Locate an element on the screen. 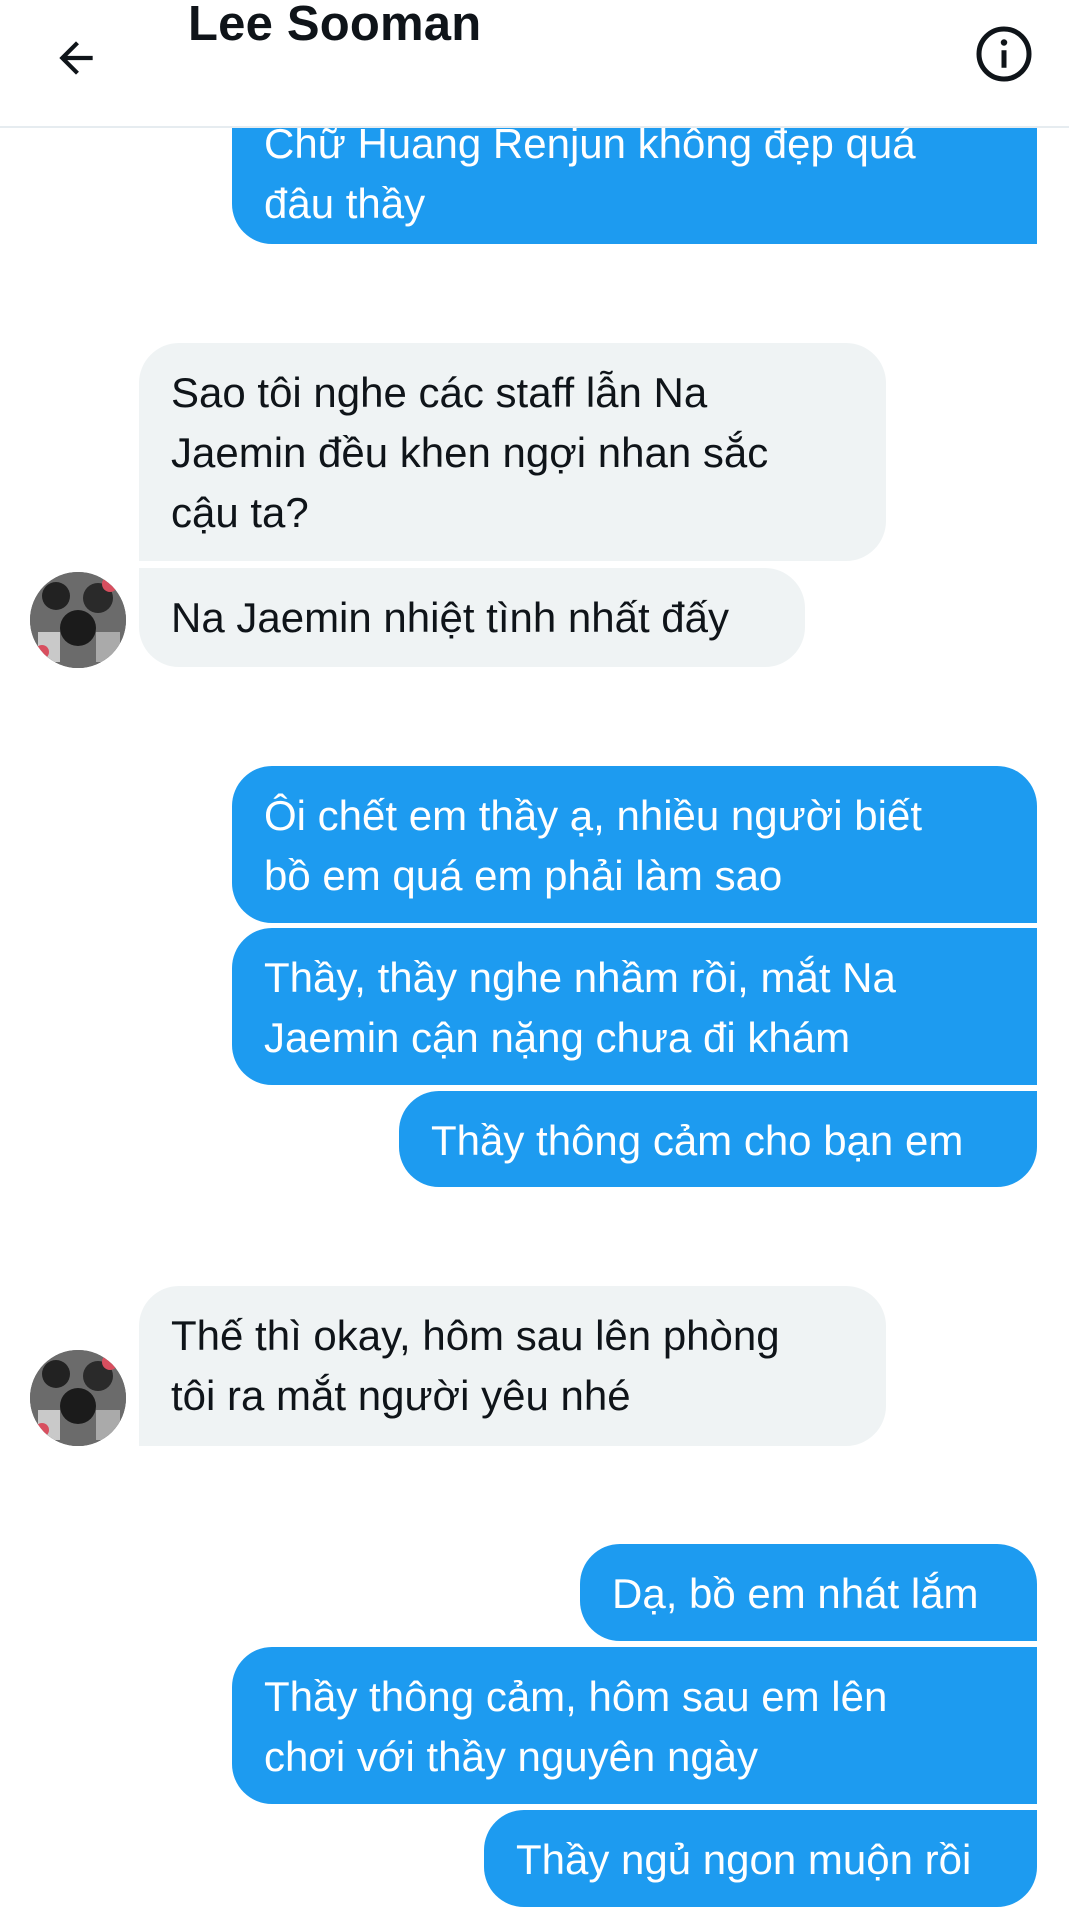  arrow-left-icon is located at coordinates (76, 58).